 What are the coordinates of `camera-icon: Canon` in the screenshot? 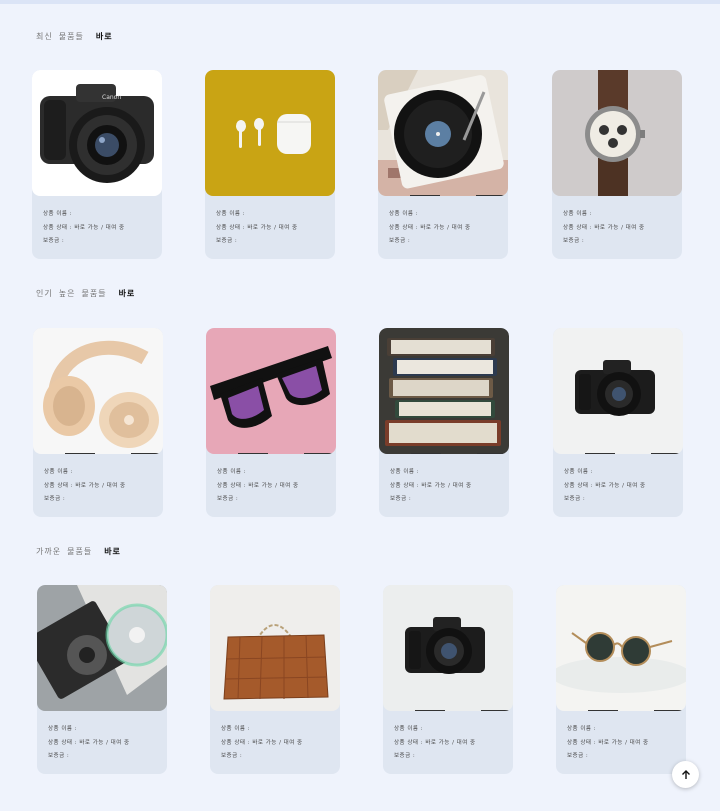 It's located at (97, 133).